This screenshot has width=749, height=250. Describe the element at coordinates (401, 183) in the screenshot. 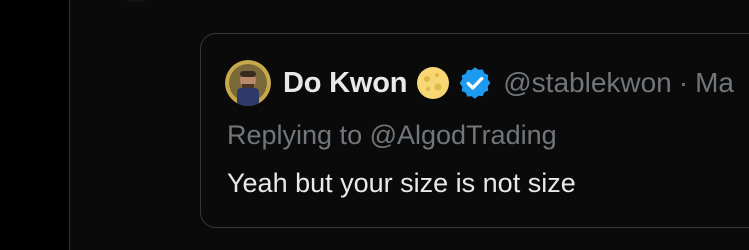

I see `tweet-text: Yeah but your size is not size` at that location.